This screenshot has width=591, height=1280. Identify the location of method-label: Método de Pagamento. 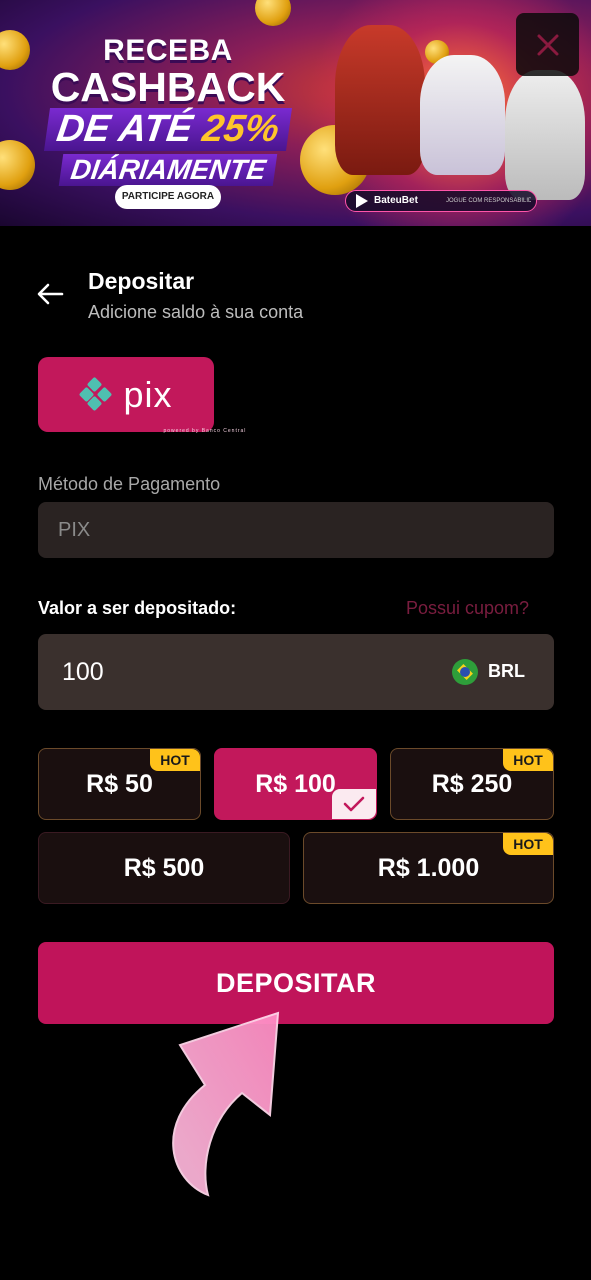
(129, 484).